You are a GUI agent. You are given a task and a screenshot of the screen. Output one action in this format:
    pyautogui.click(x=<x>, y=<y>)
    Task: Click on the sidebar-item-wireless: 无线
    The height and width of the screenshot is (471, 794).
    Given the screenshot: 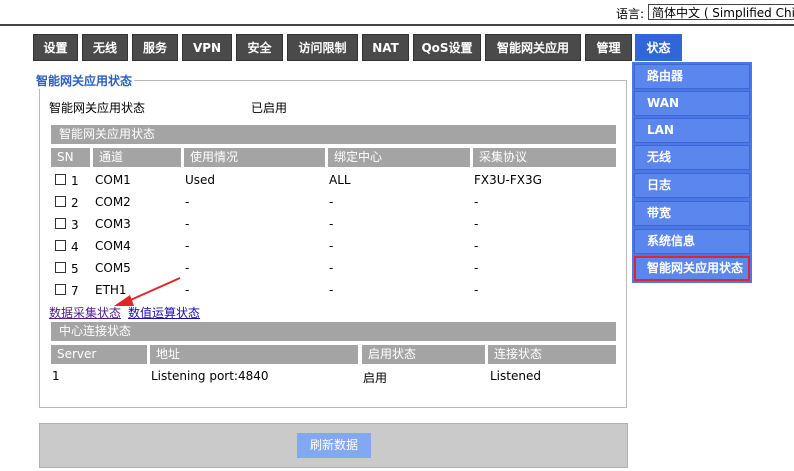 What is the action you would take?
    pyautogui.click(x=692, y=157)
    